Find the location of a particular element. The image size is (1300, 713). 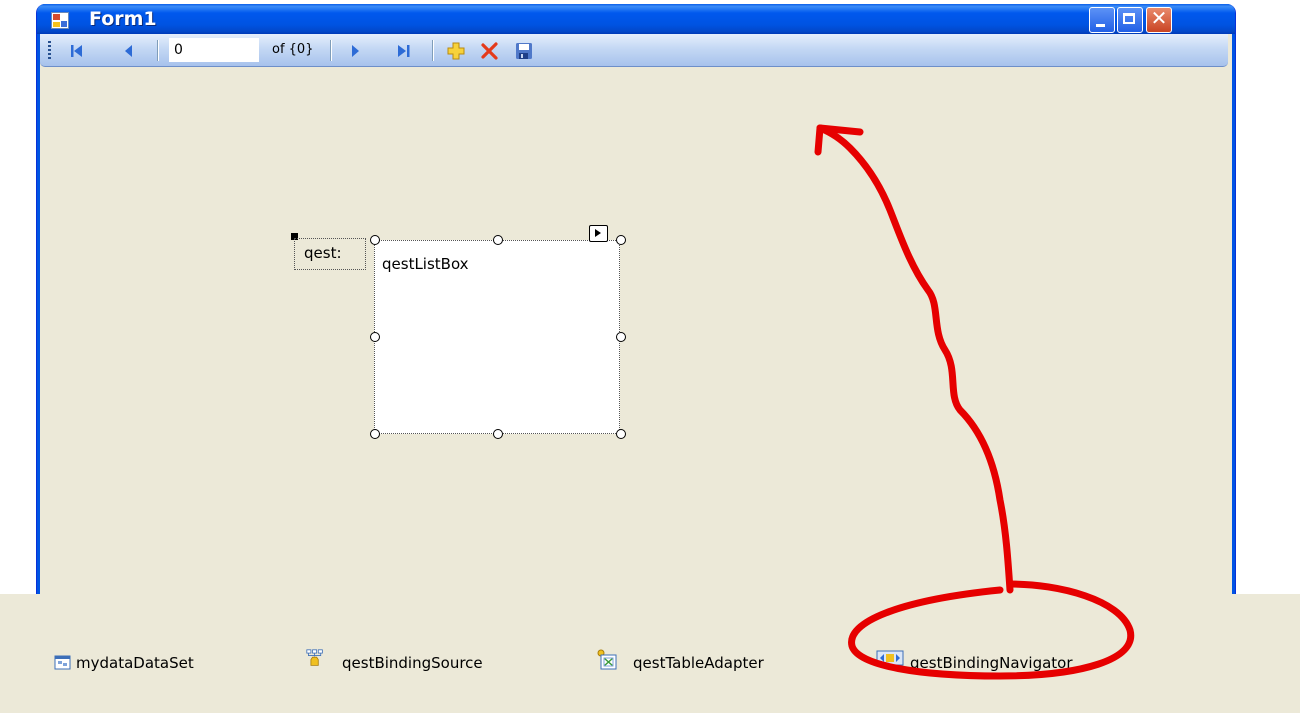

move-next-icon is located at coordinates (355, 51).